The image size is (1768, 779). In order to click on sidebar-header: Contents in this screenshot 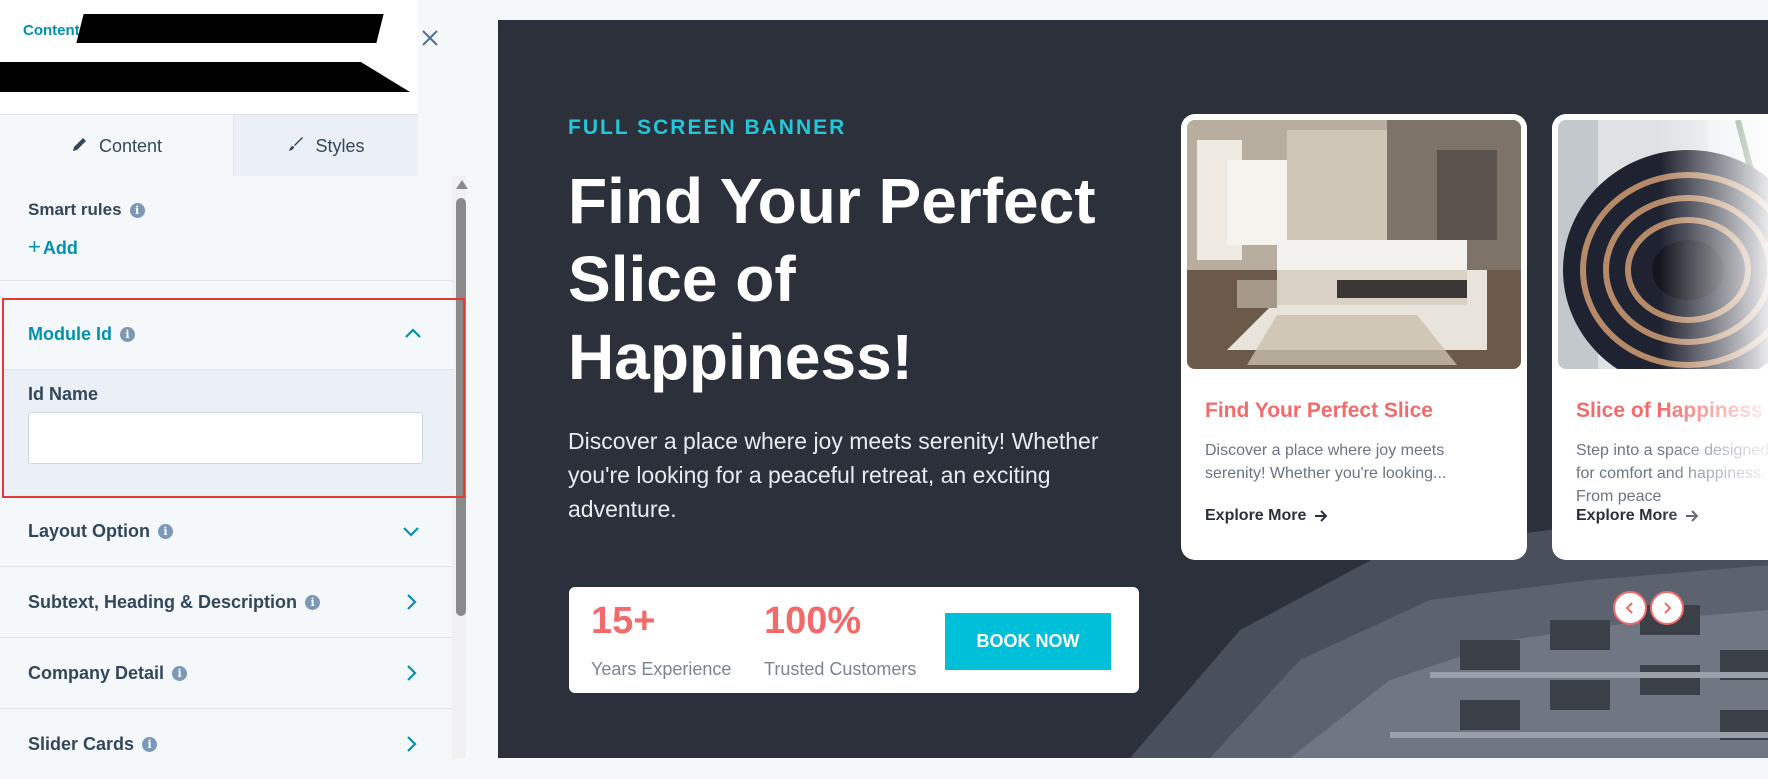, I will do `click(209, 57)`.